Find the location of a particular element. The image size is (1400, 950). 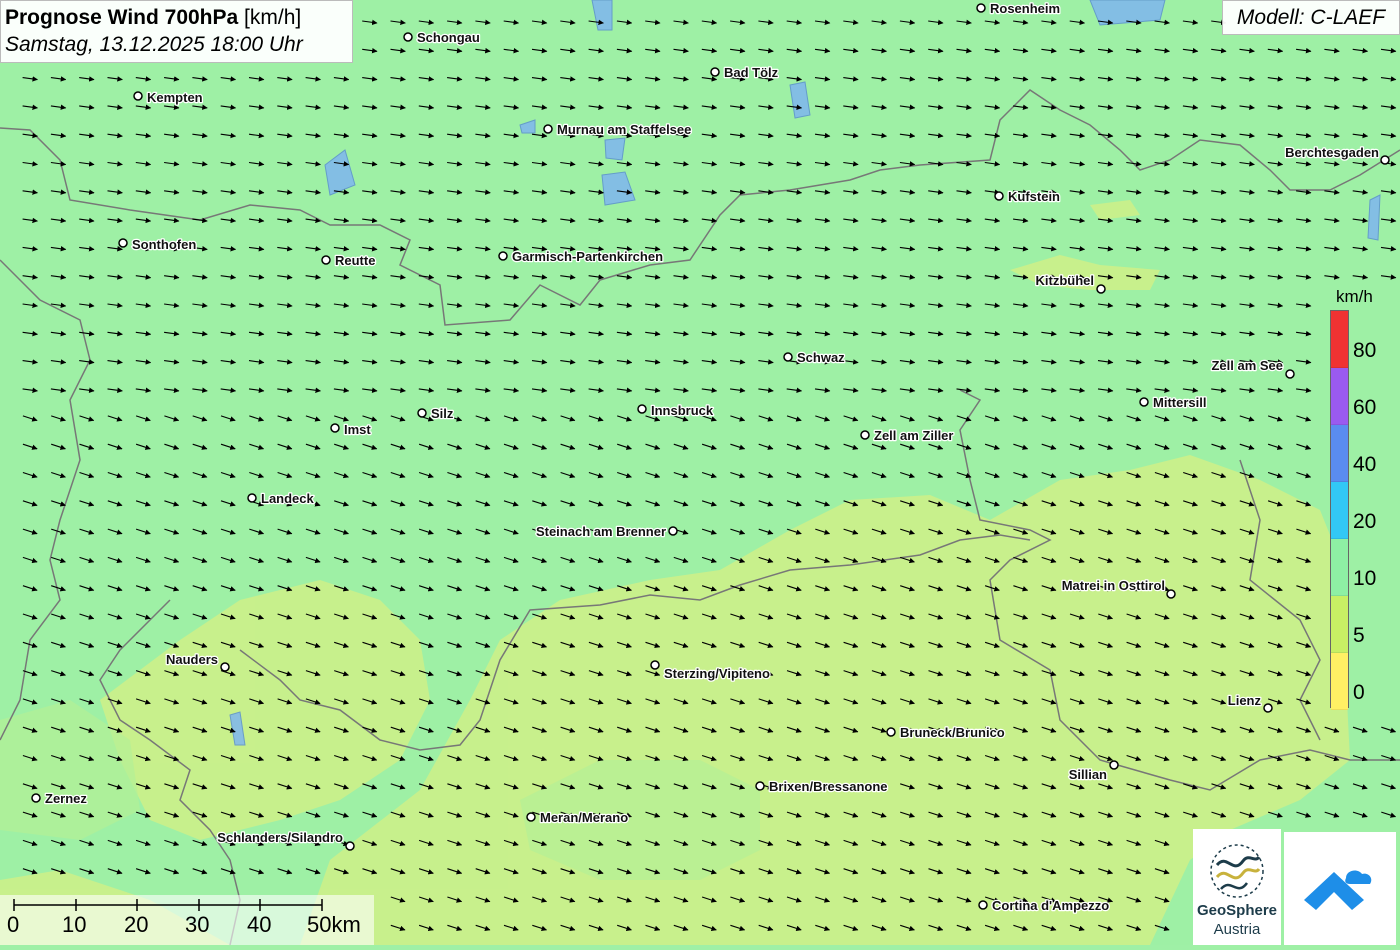

scale-bar: 0 10 20 30 40 50km is located at coordinates (187, 920).